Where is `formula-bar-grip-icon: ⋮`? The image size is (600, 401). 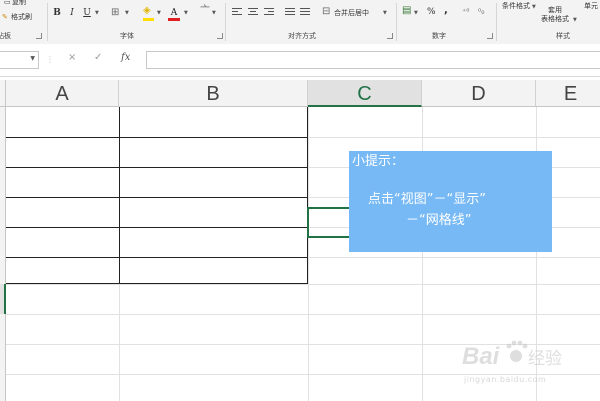
formula-bar-grip-icon: ⋮ is located at coordinates (50, 59).